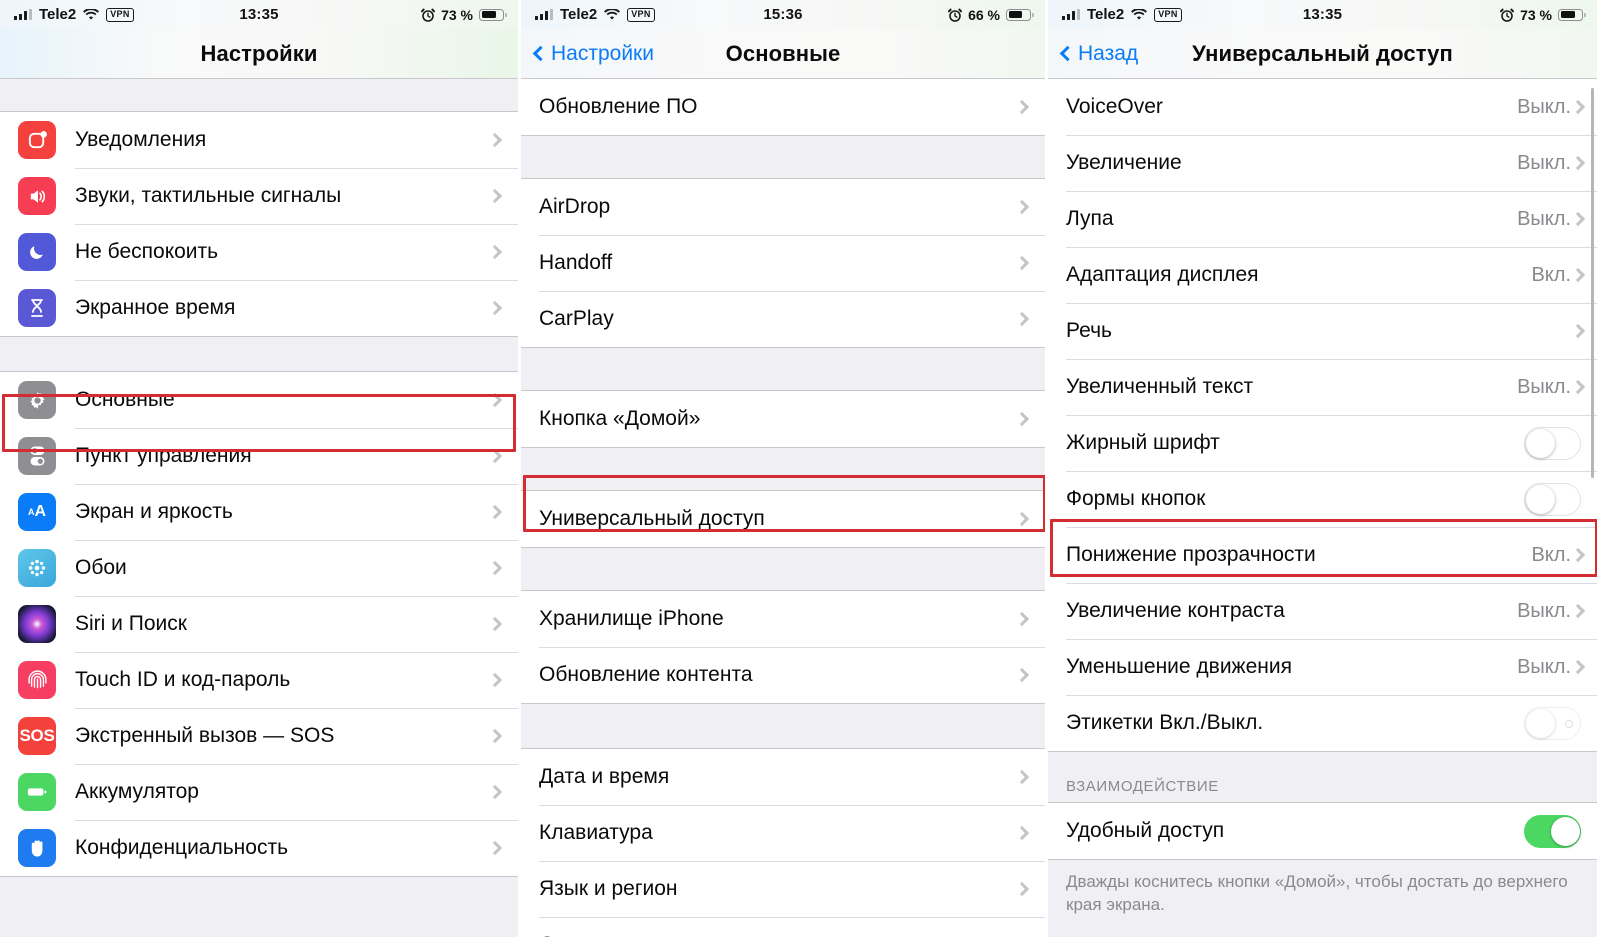 This screenshot has height=937, width=1600. I want to click on row-label: Клавиатура, so click(596, 832).